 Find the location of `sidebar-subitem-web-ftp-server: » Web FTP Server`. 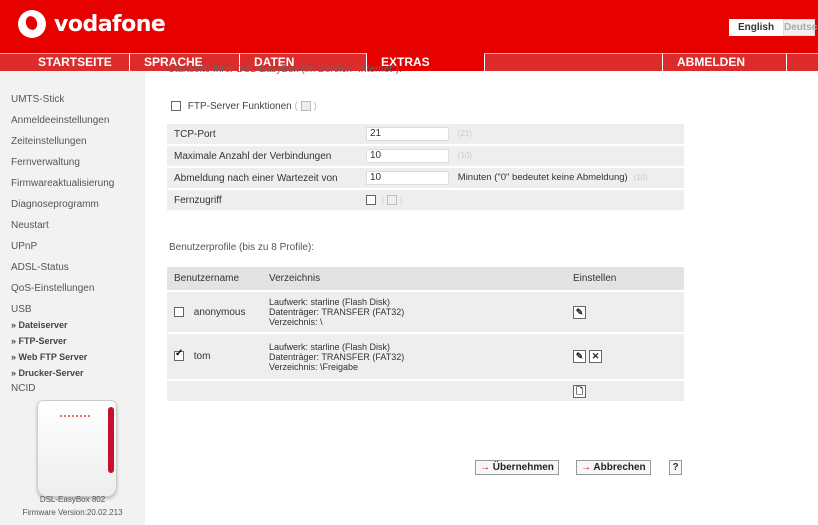

sidebar-subitem-web-ftp-server: » Web FTP Server is located at coordinates (78, 358).